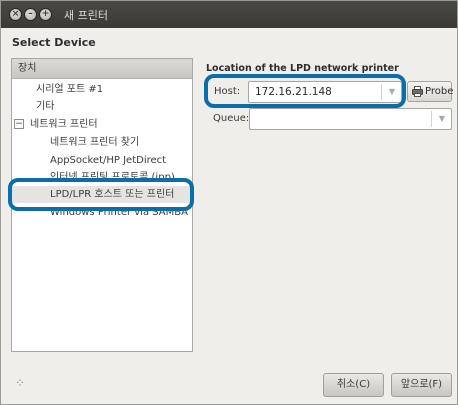  I want to click on device-item-ipp: 인터넷 프린팅 프로토콜 (ipp), so click(102, 177).